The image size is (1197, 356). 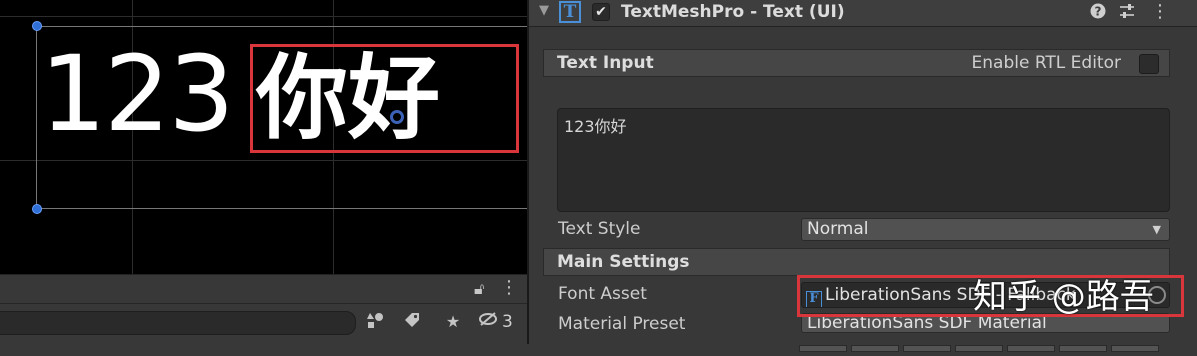 What do you see at coordinates (623, 262) in the screenshot?
I see `section-title: Main Settings` at bounding box center [623, 262].